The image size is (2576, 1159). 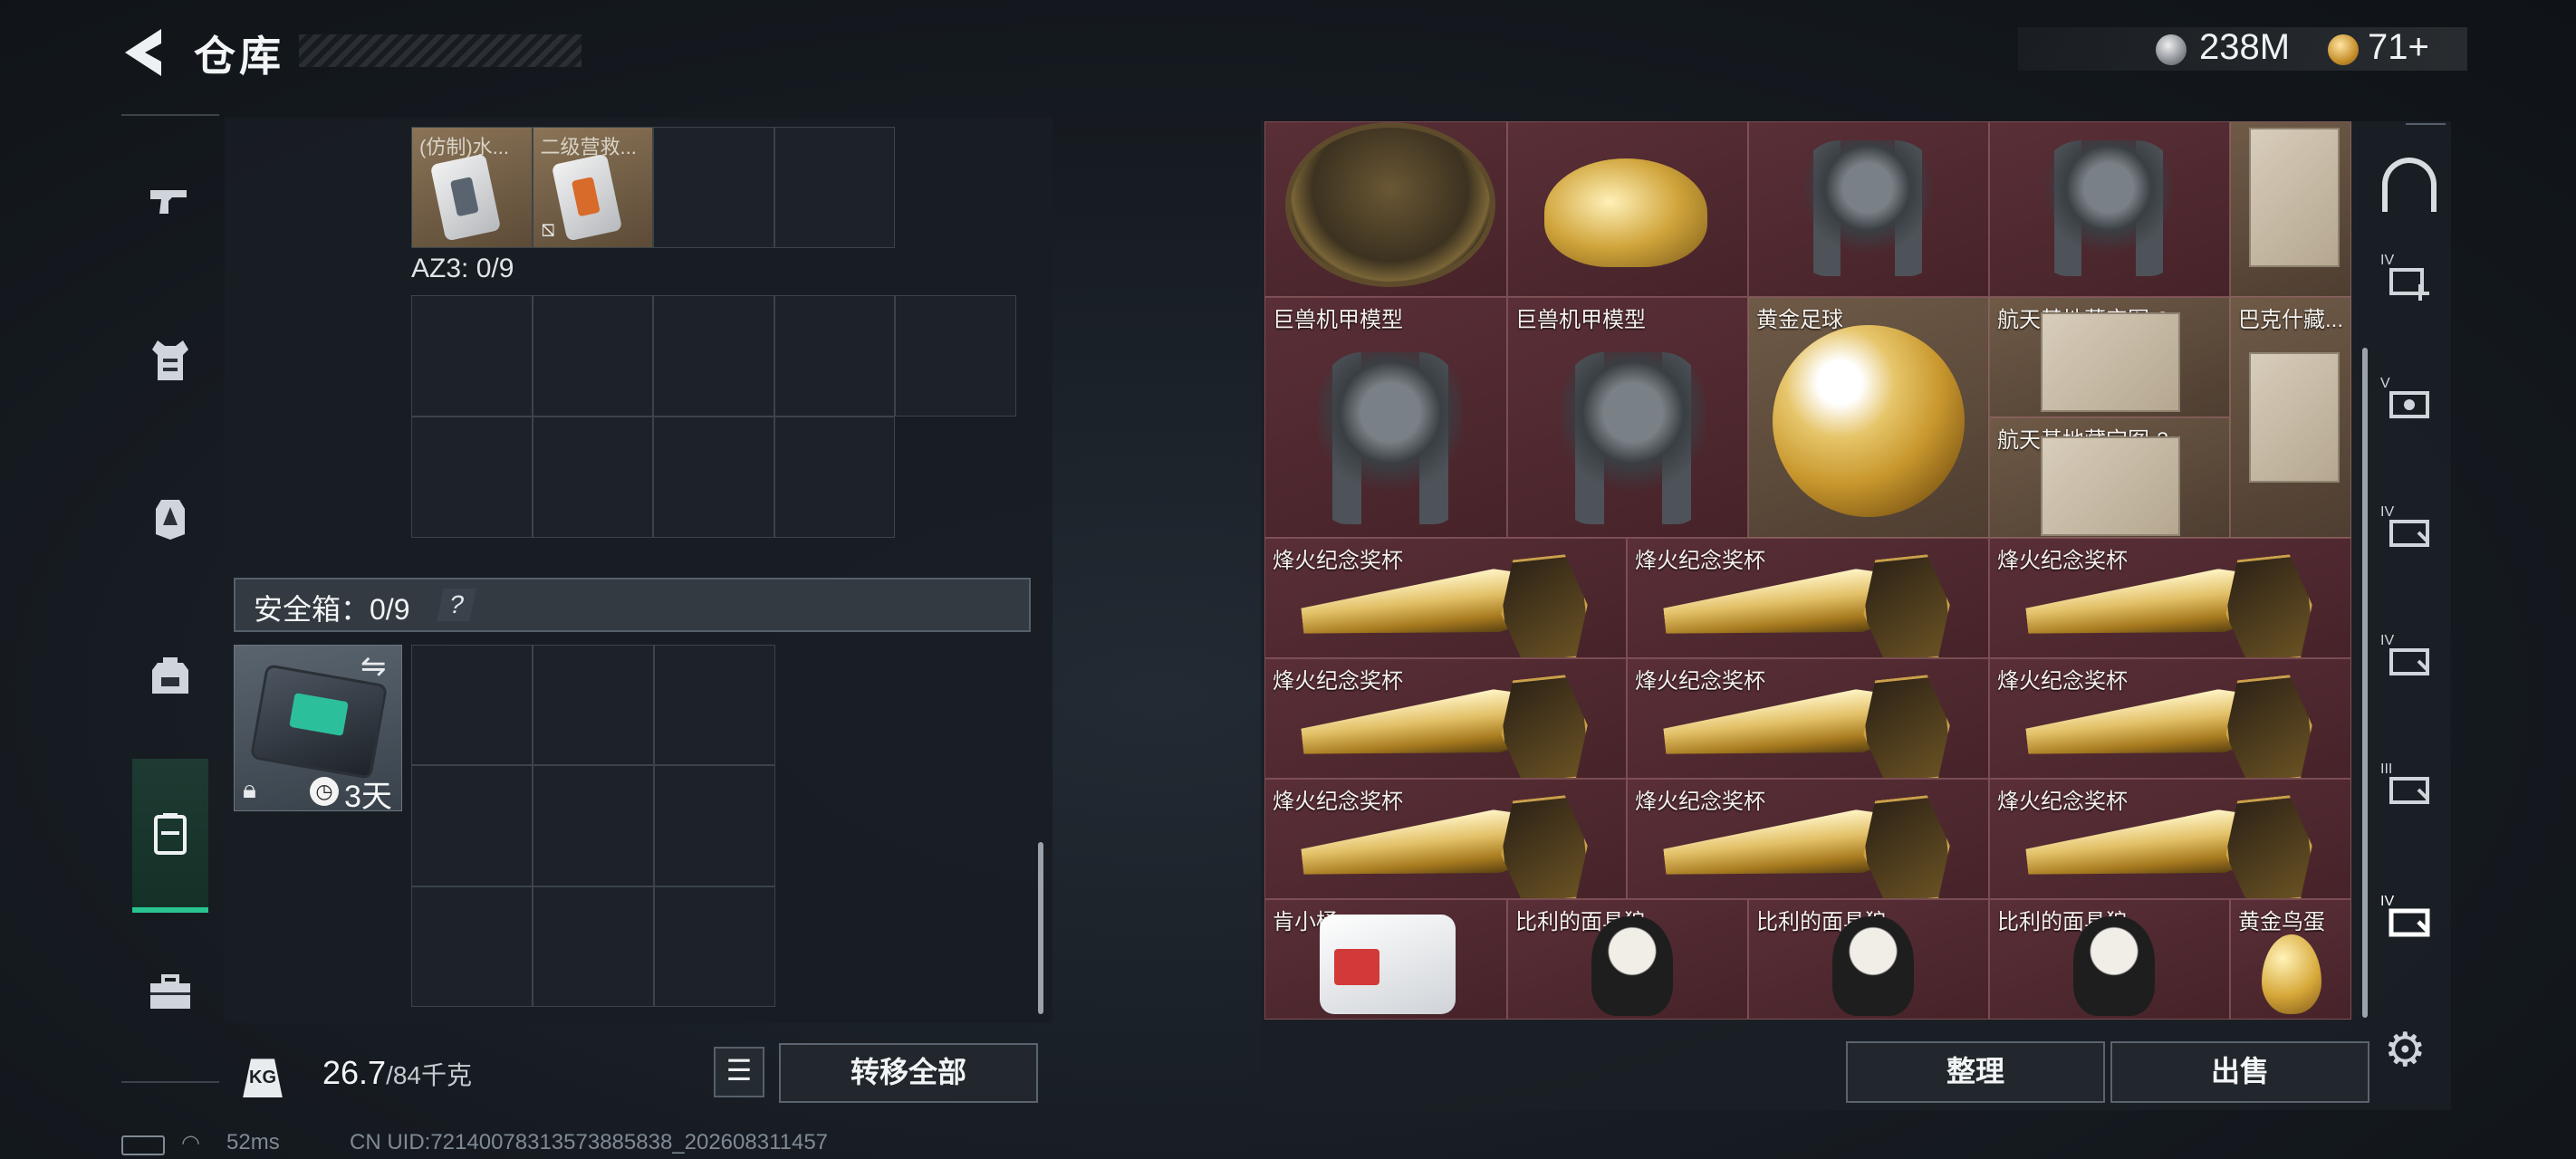 What do you see at coordinates (739, 1072) in the screenshot?
I see `list-icon: ☰` at bounding box center [739, 1072].